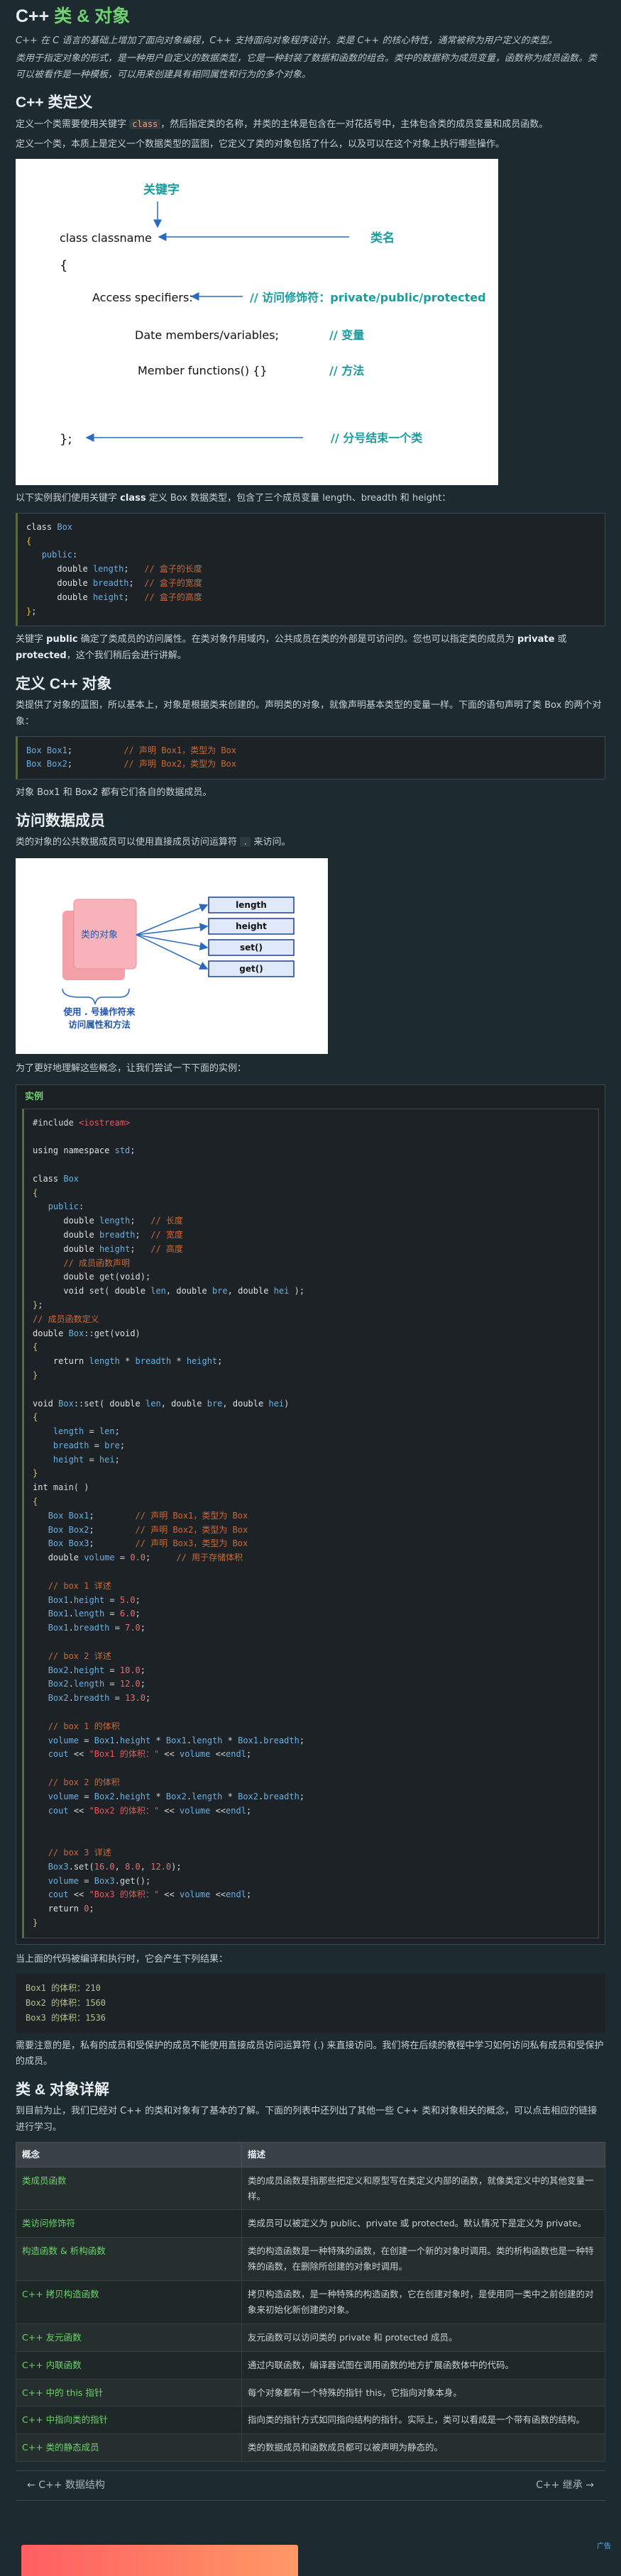 This screenshot has height=2576, width=621. I want to click on classname-label: 类名, so click(383, 238).